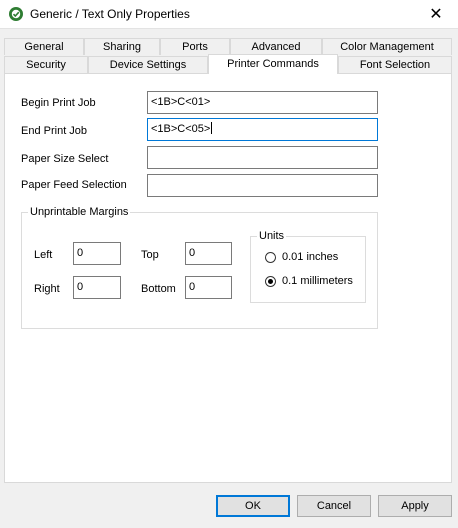 The width and height of the screenshot is (458, 528). Describe the element at coordinates (46, 64) in the screenshot. I see `tab-security: Security` at that location.